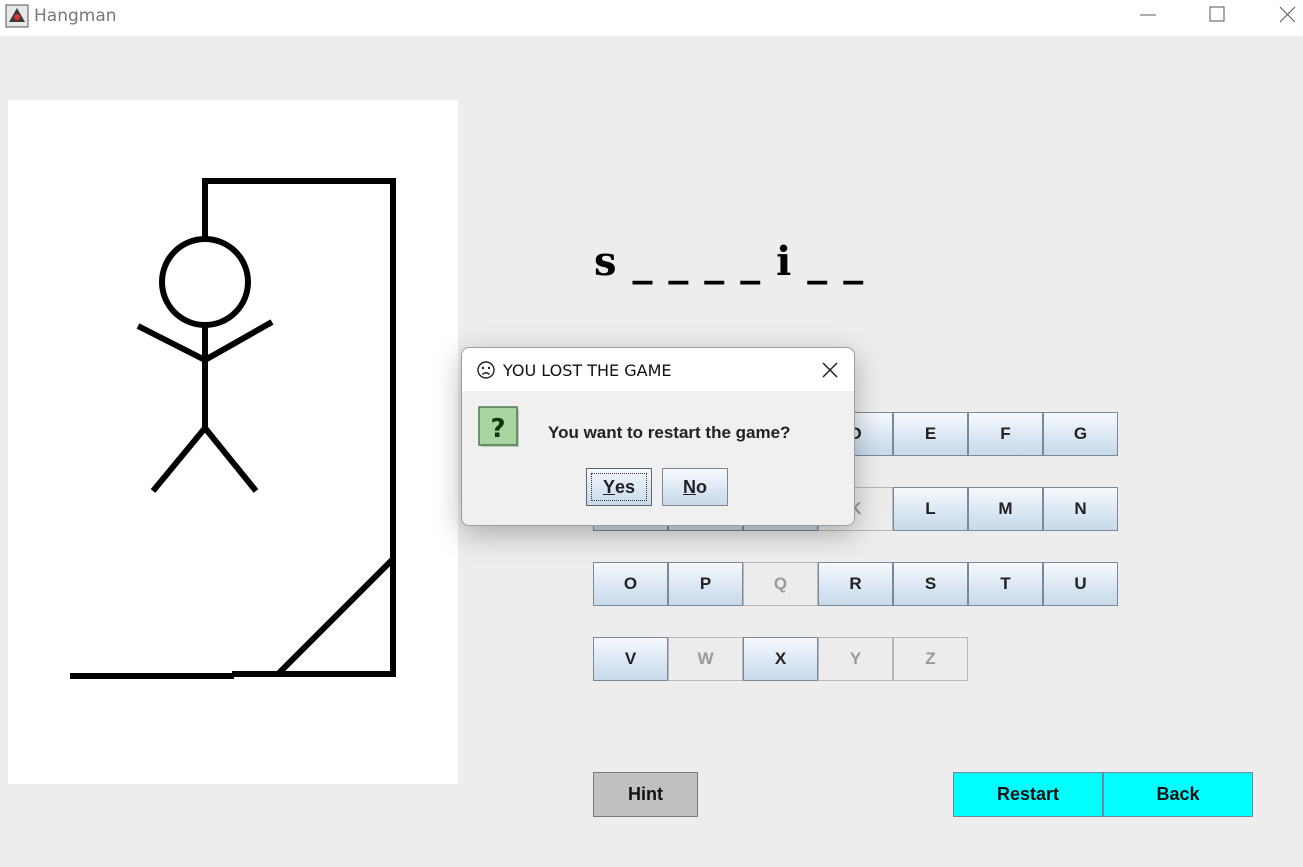 Image resolution: width=1303 pixels, height=867 pixels. What do you see at coordinates (1005, 584) in the screenshot?
I see `letter-button-t: T` at bounding box center [1005, 584].